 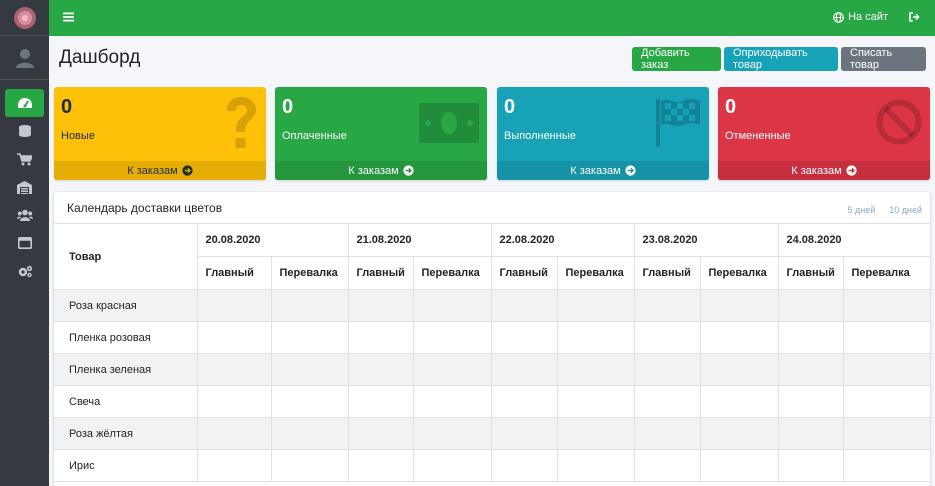 I want to click on range-selector: 5 дней 10 дней, so click(x=884, y=210).